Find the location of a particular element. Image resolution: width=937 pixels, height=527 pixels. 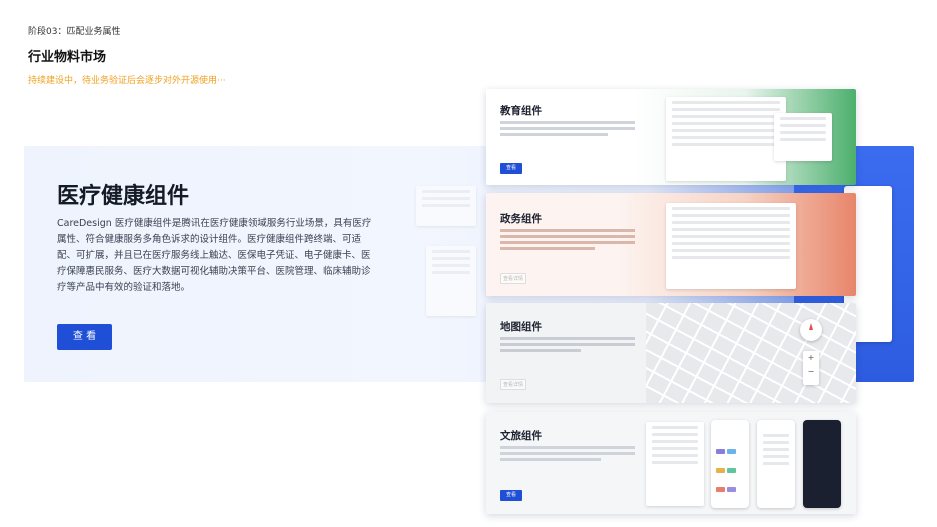

card-title: 政务组件 is located at coordinates (521, 219).